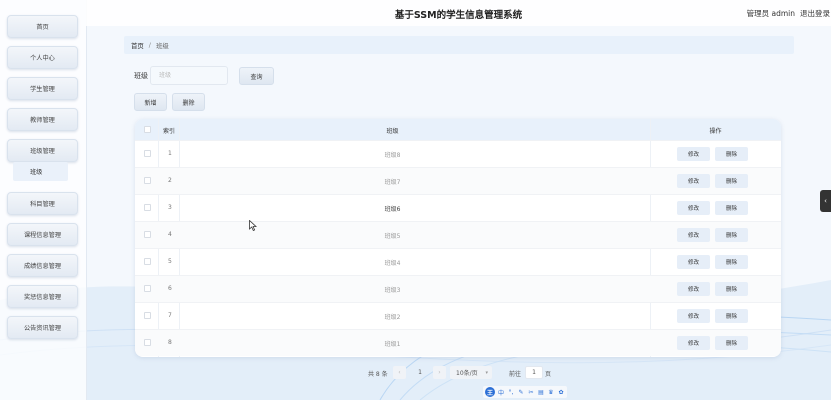  I want to click on goto-label: 前往, so click(515, 374).